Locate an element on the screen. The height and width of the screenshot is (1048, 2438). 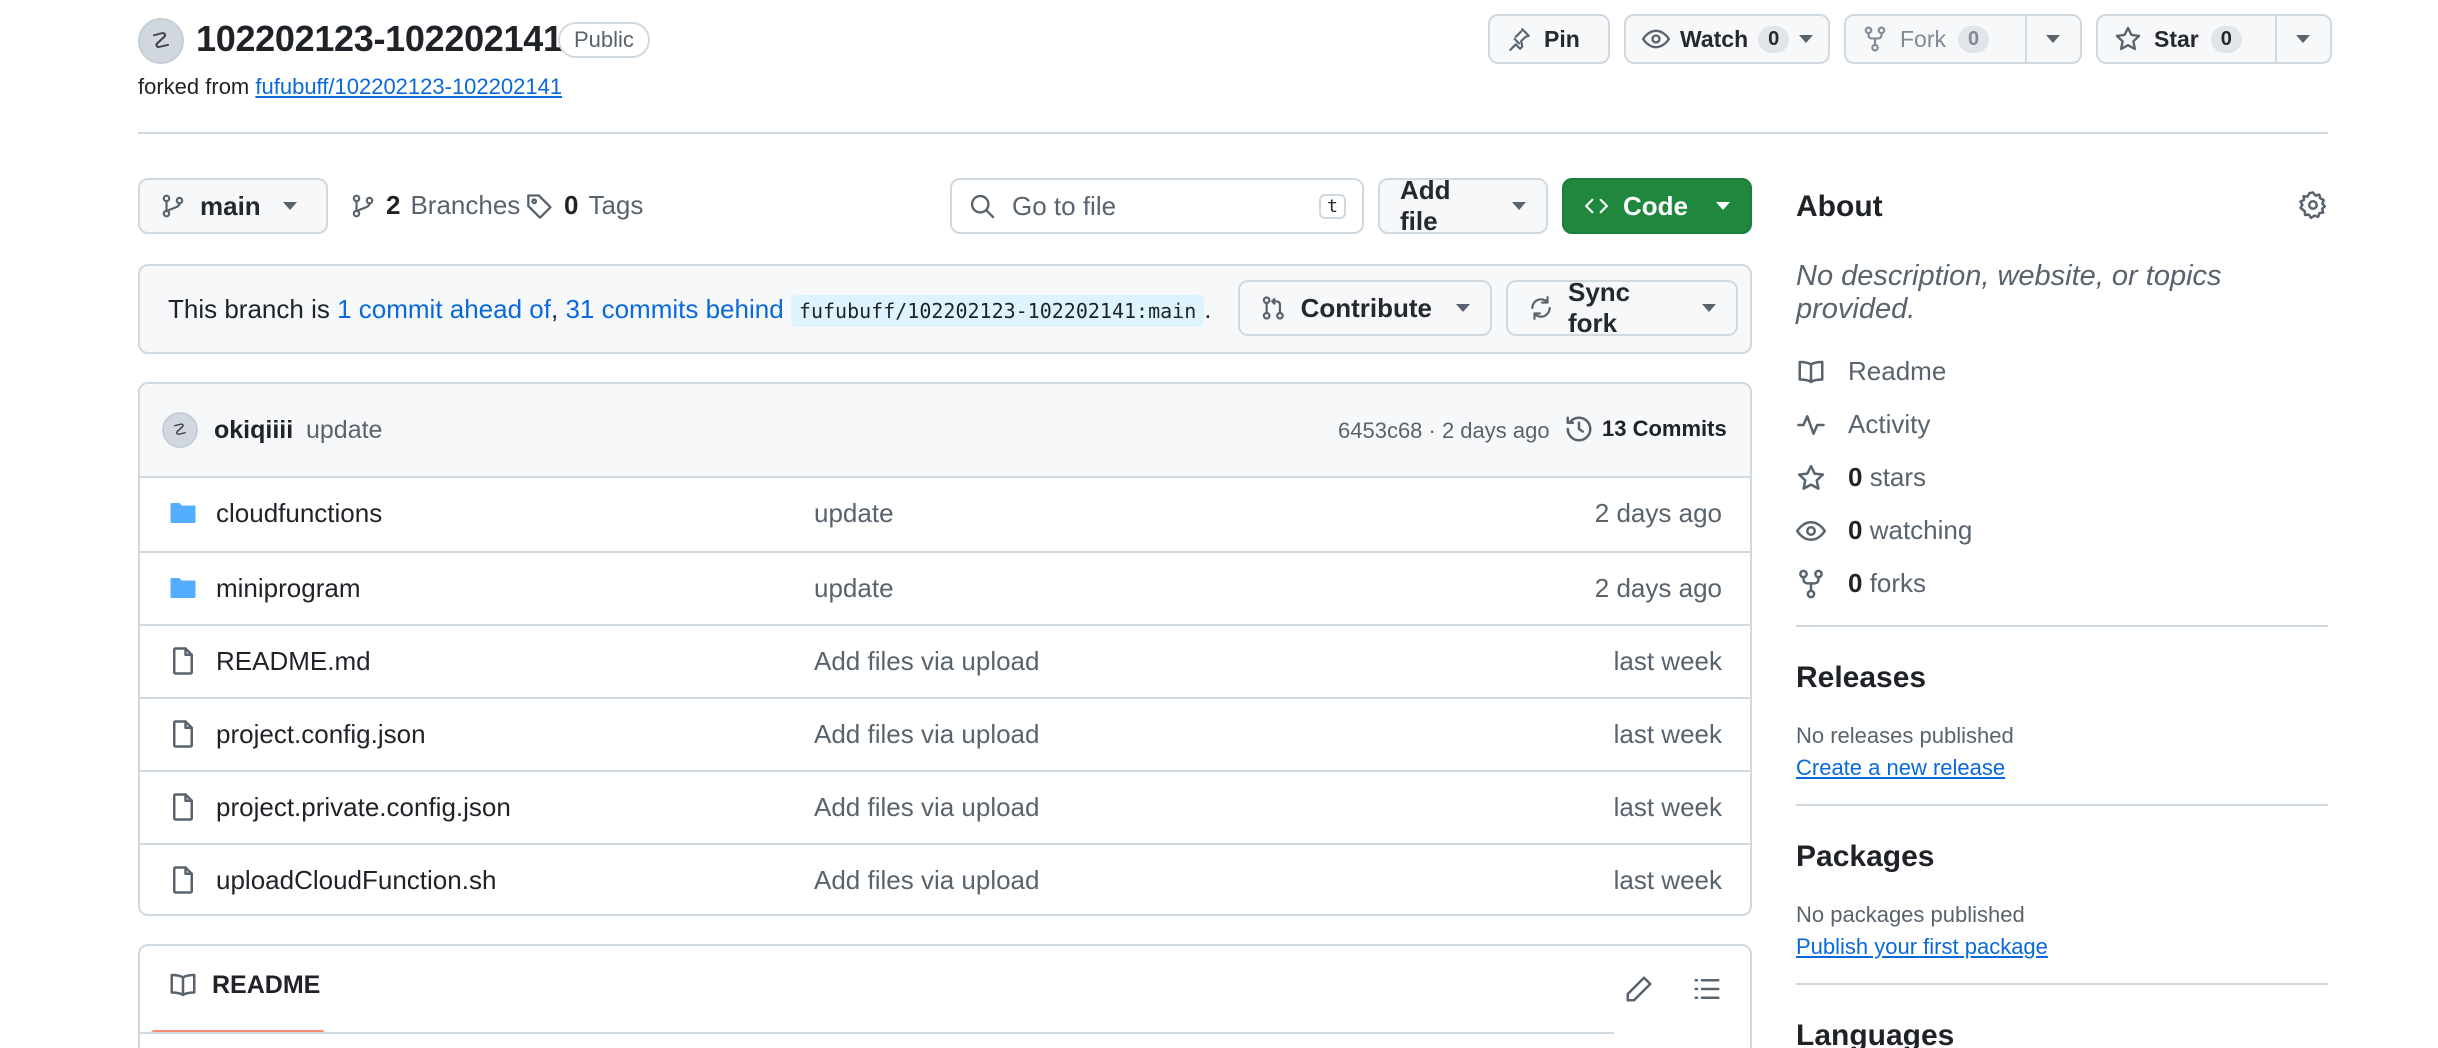
branches-link: 2 Branches is located at coordinates (435, 205).